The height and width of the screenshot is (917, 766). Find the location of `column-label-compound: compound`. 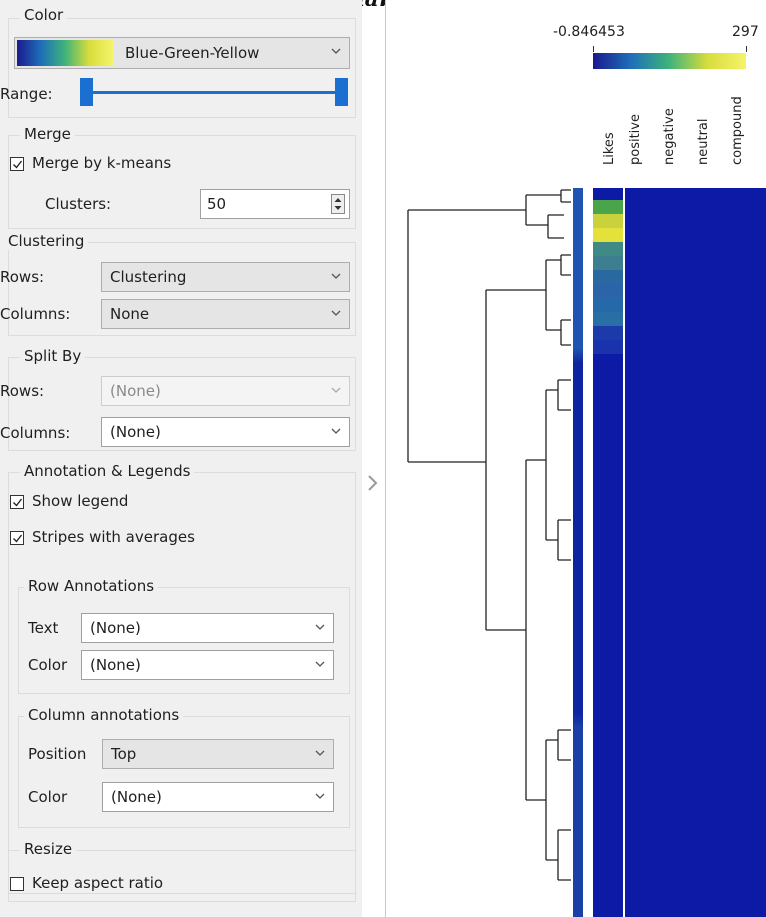

column-label-compound: compound is located at coordinates (737, 130).